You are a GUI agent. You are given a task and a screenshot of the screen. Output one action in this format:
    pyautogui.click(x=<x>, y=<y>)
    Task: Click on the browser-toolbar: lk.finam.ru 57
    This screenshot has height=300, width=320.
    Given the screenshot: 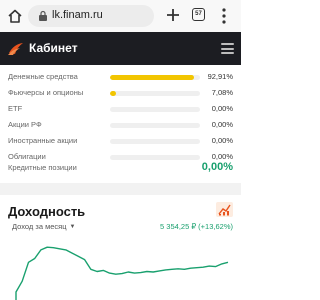 What is the action you would take?
    pyautogui.click(x=120, y=16)
    